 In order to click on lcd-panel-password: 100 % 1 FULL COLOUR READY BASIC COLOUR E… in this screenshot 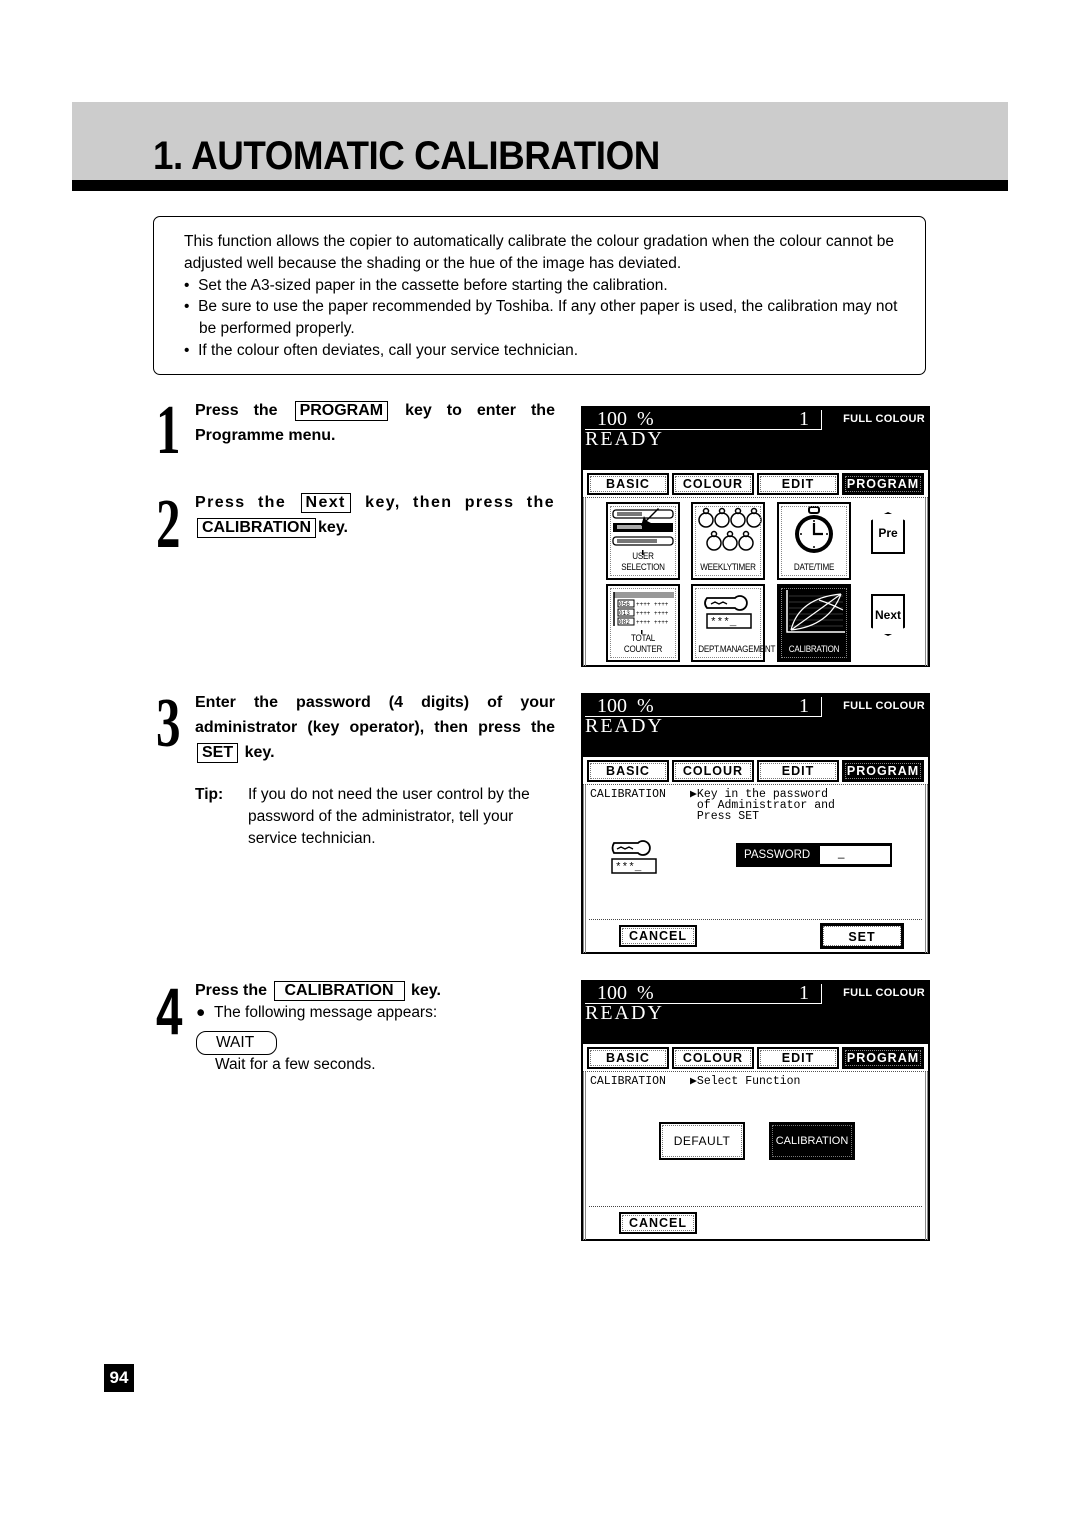, I will do `click(755, 823)`.